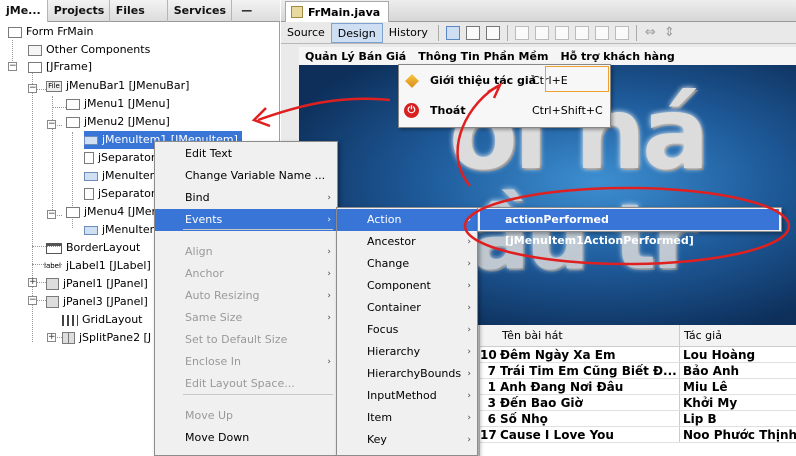  What do you see at coordinates (89, 50) in the screenshot?
I see `tree-node-other-components: Other Components` at bounding box center [89, 50].